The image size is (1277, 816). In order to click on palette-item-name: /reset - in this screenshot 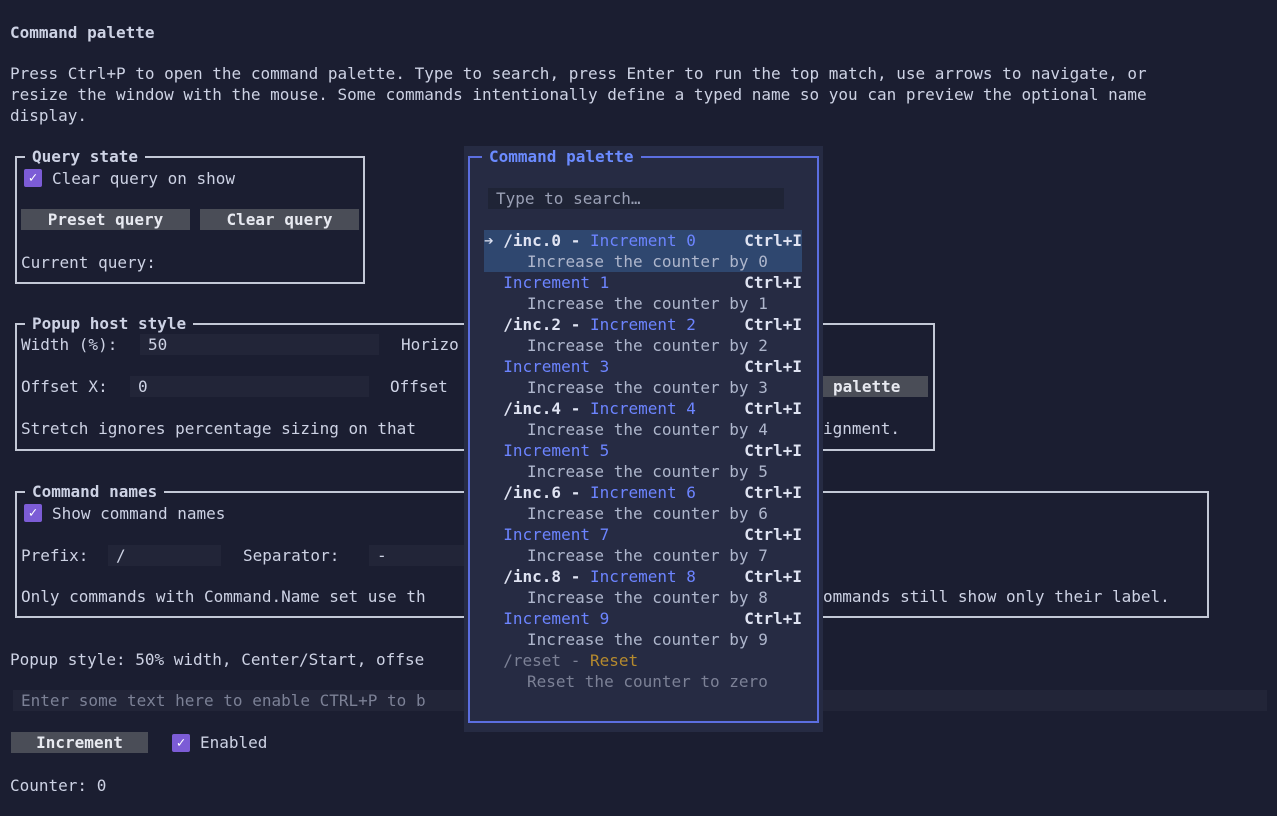, I will do `click(546, 660)`.